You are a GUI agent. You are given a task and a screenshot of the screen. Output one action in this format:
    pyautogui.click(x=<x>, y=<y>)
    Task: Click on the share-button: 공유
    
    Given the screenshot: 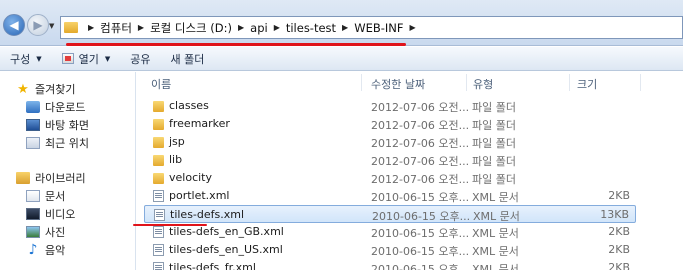 What is the action you would take?
    pyautogui.click(x=140, y=59)
    